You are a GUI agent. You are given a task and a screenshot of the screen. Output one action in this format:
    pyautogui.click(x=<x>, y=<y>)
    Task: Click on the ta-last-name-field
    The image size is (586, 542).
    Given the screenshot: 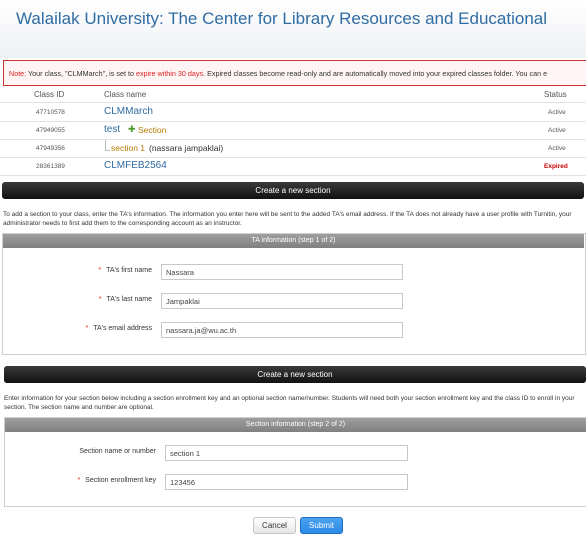 What is the action you would take?
    pyautogui.click(x=282, y=301)
    